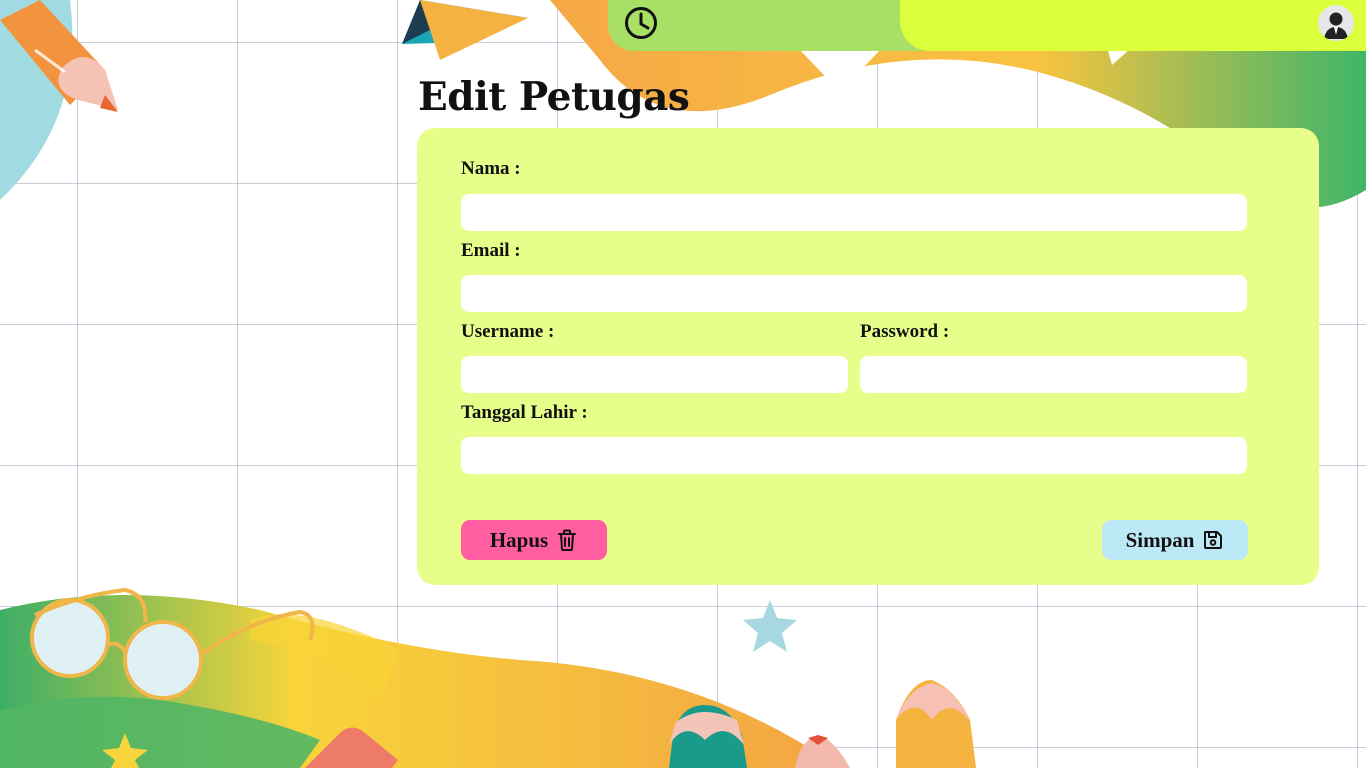 This screenshot has height=768, width=1366. Describe the element at coordinates (822, 751) in the screenshot. I see `pencil-pink-illustration` at that location.